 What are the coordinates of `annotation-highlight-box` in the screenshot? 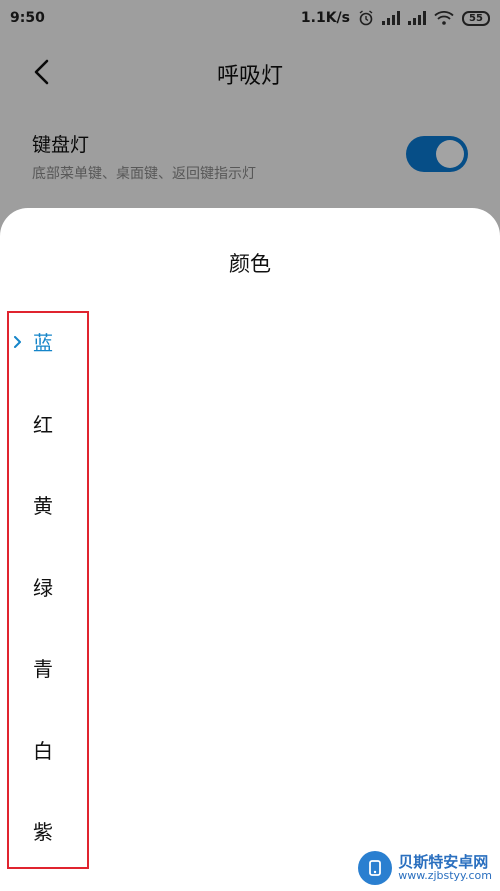 It's located at (48, 590).